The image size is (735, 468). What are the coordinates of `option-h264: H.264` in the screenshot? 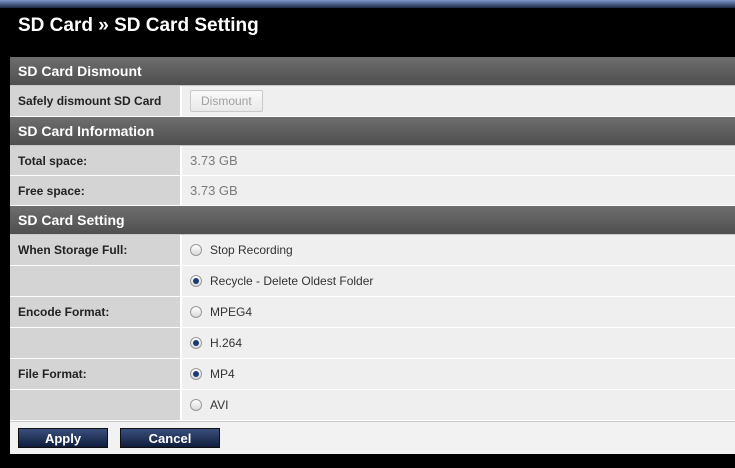 It's located at (216, 343).